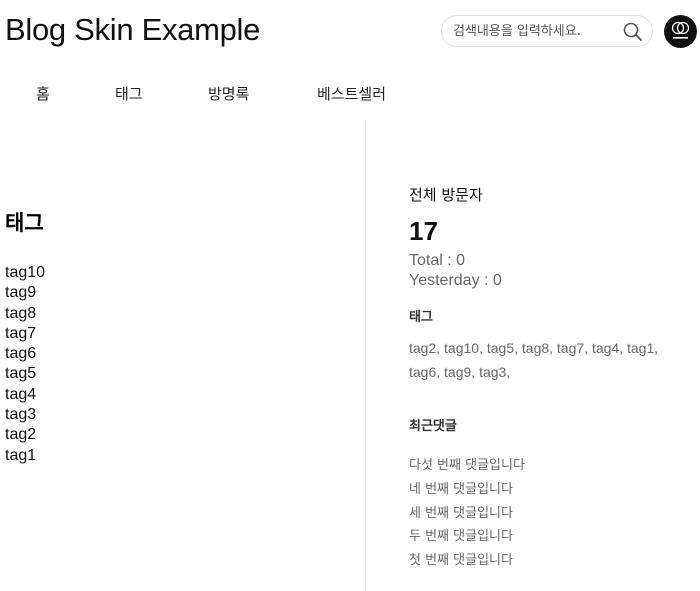  I want to click on blog-logo-icon, so click(680, 31).